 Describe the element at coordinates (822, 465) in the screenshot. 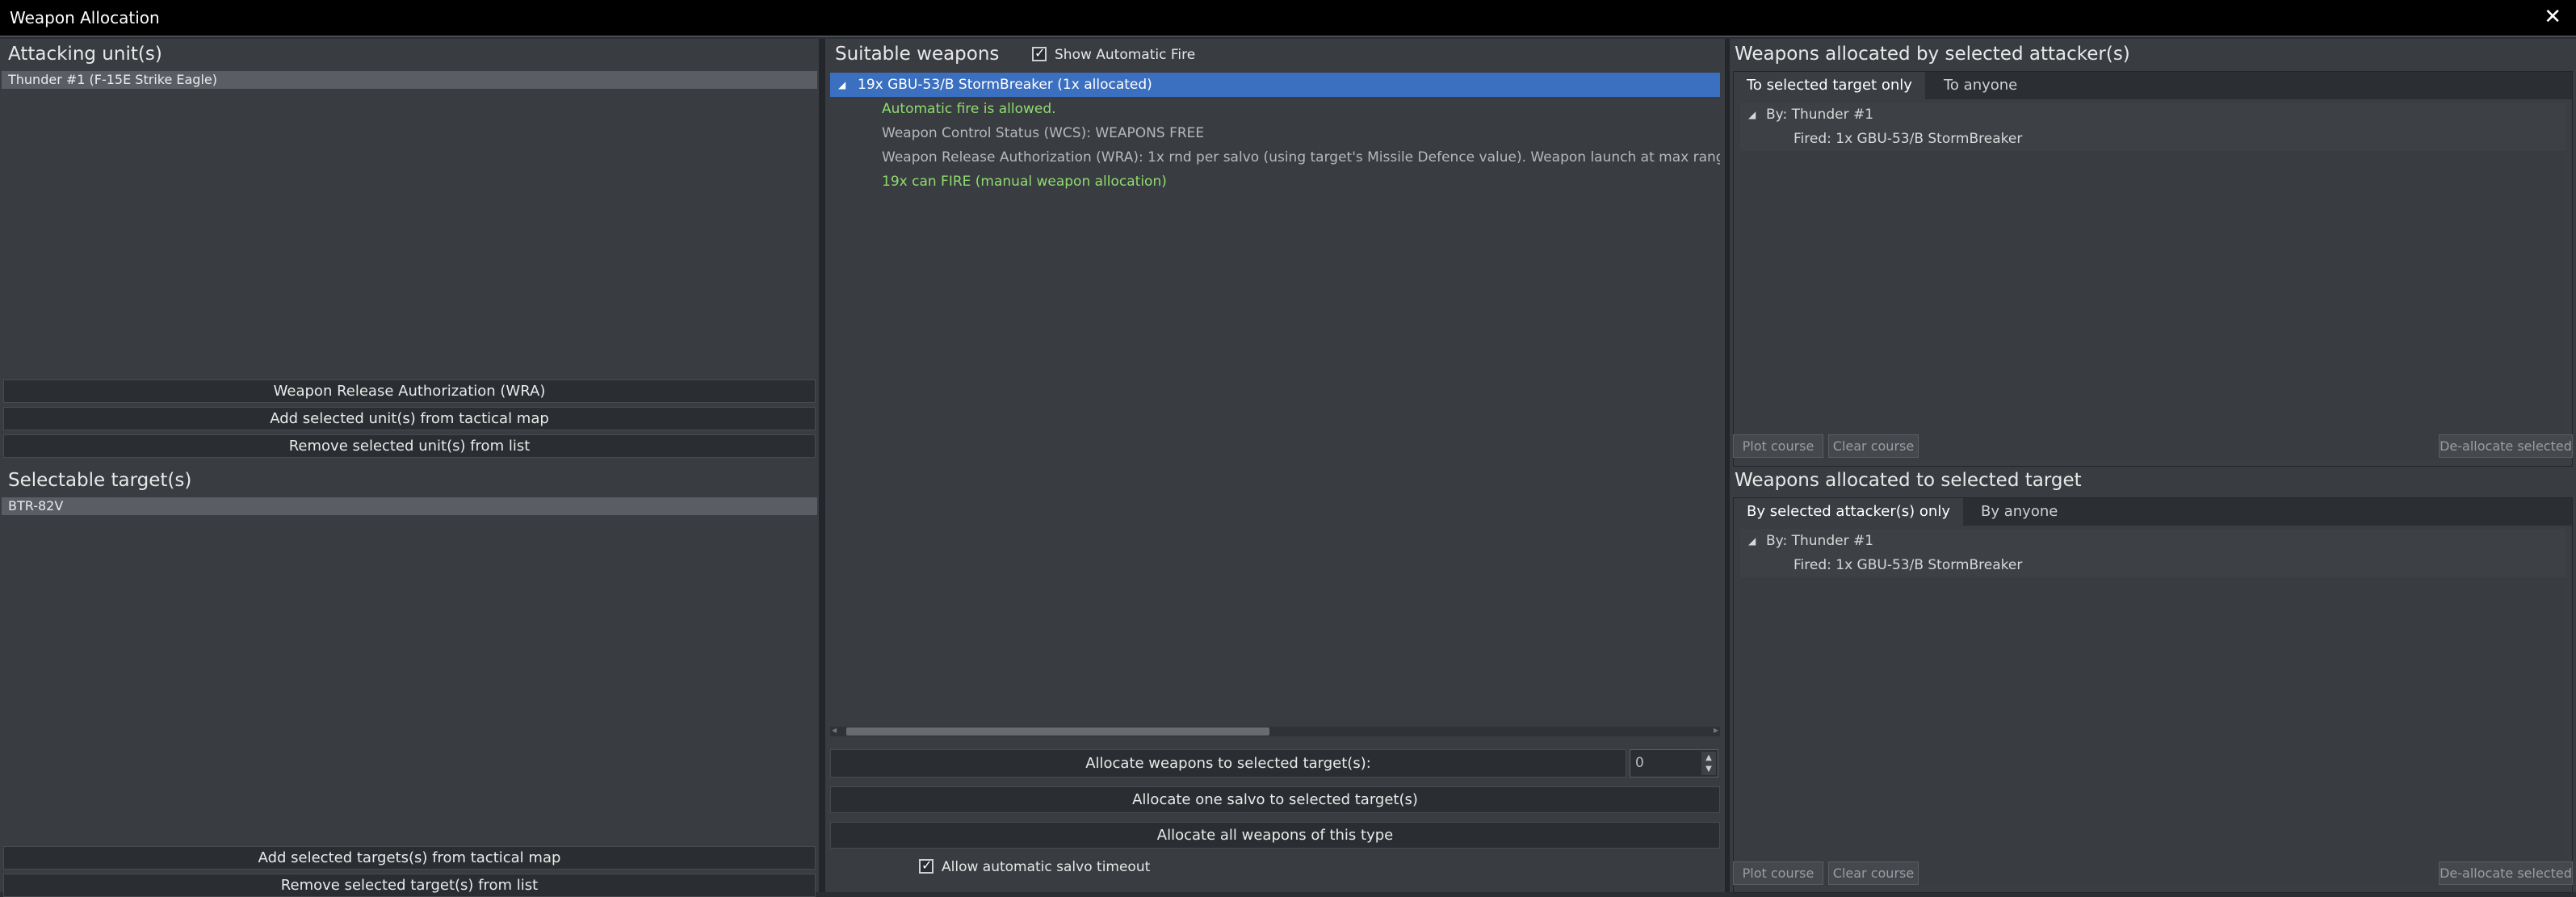

I see `splitter-left` at that location.